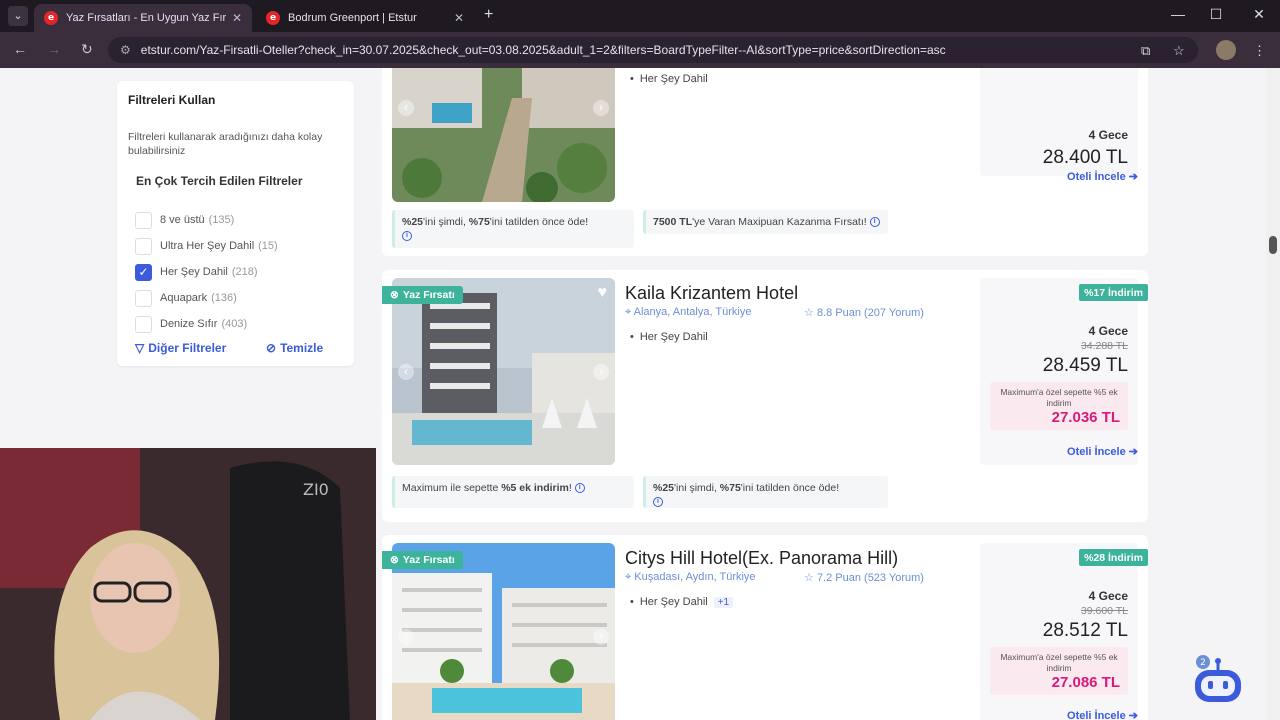 This screenshot has height=720, width=1280. I want to click on promo-text: 'ye Varan Maxipuan Kazanma Fırsatı!, so click(779, 222).